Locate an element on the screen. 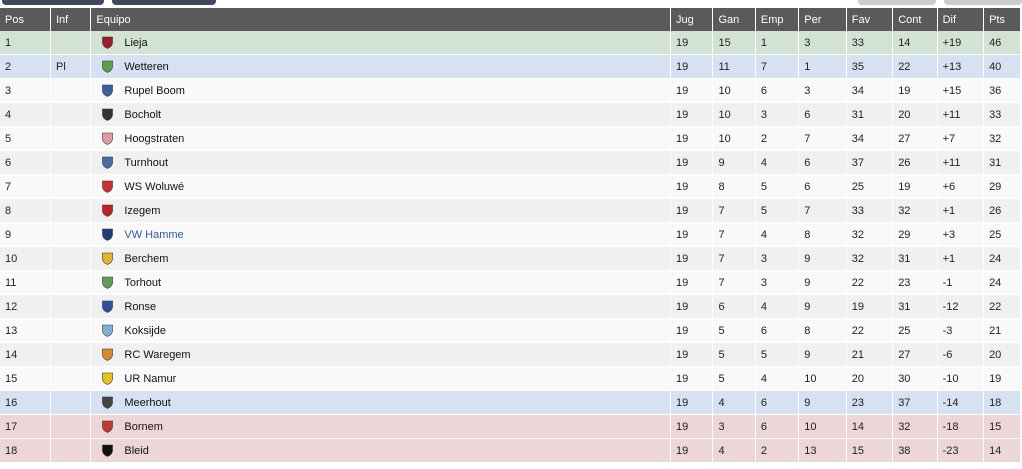 Image resolution: width=1022 pixels, height=469 pixels. crest-ball-dark-icon is located at coordinates (107, 402).